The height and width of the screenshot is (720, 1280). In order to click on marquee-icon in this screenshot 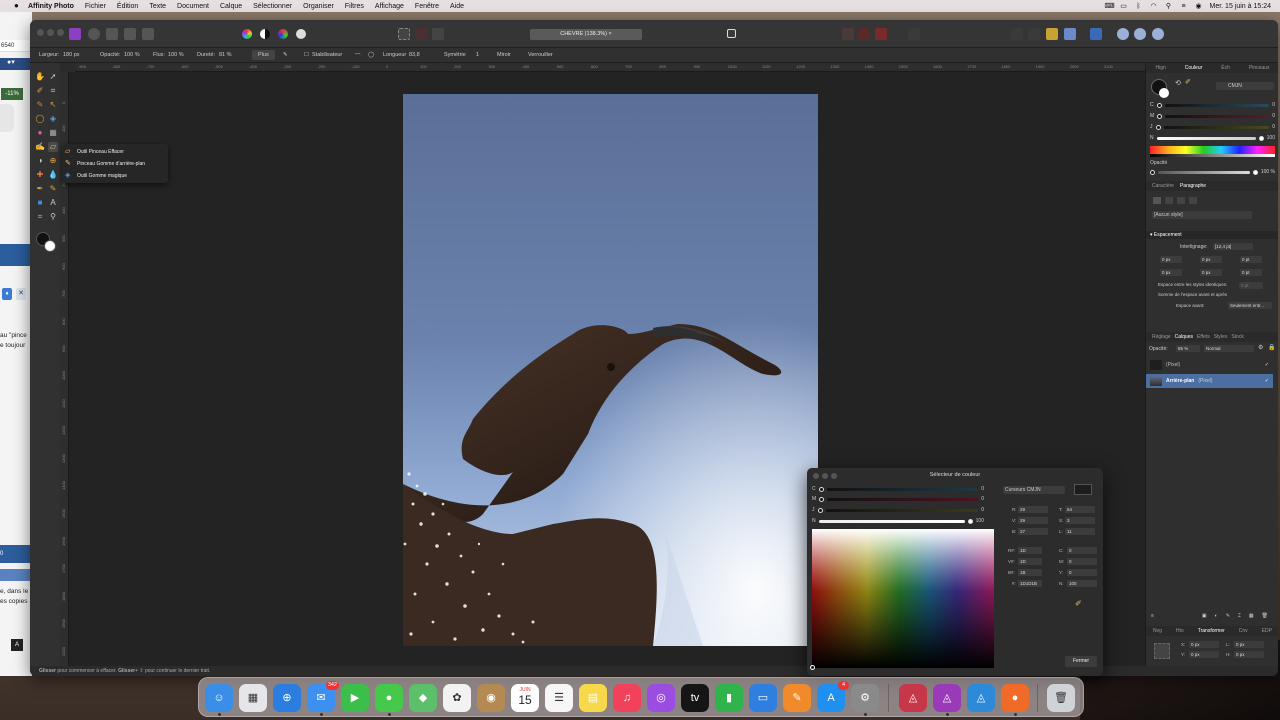, I will do `click(404, 34)`.